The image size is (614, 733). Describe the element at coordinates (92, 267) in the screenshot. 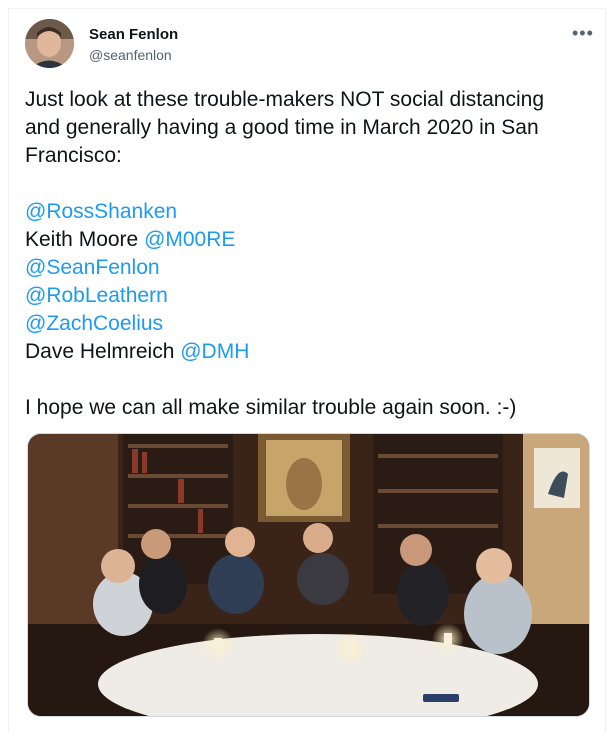

I see `mention-link: @SeanFenlon` at that location.